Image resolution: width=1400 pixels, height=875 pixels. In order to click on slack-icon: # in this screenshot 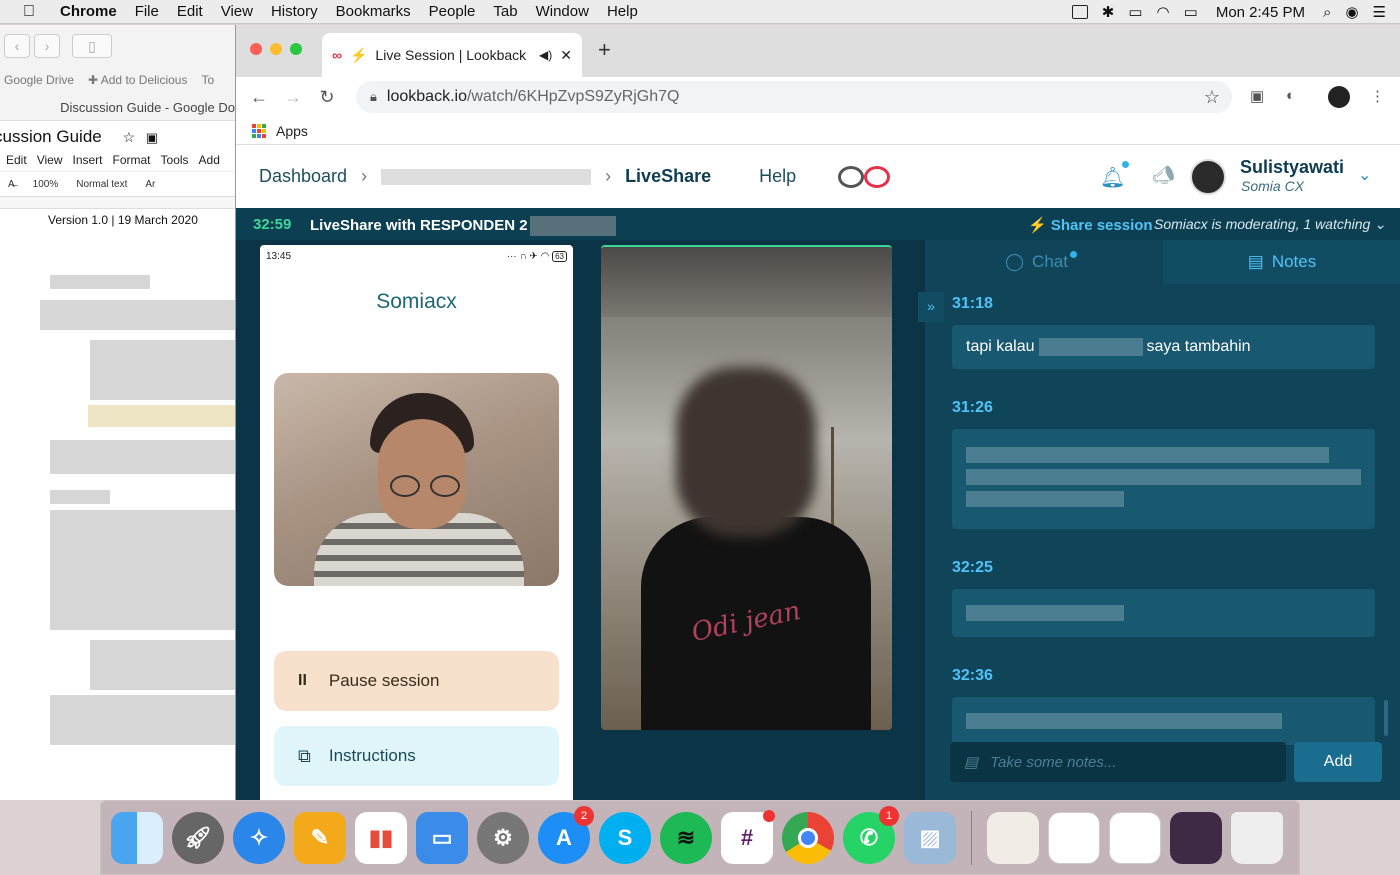, I will do `click(748, 836)`.